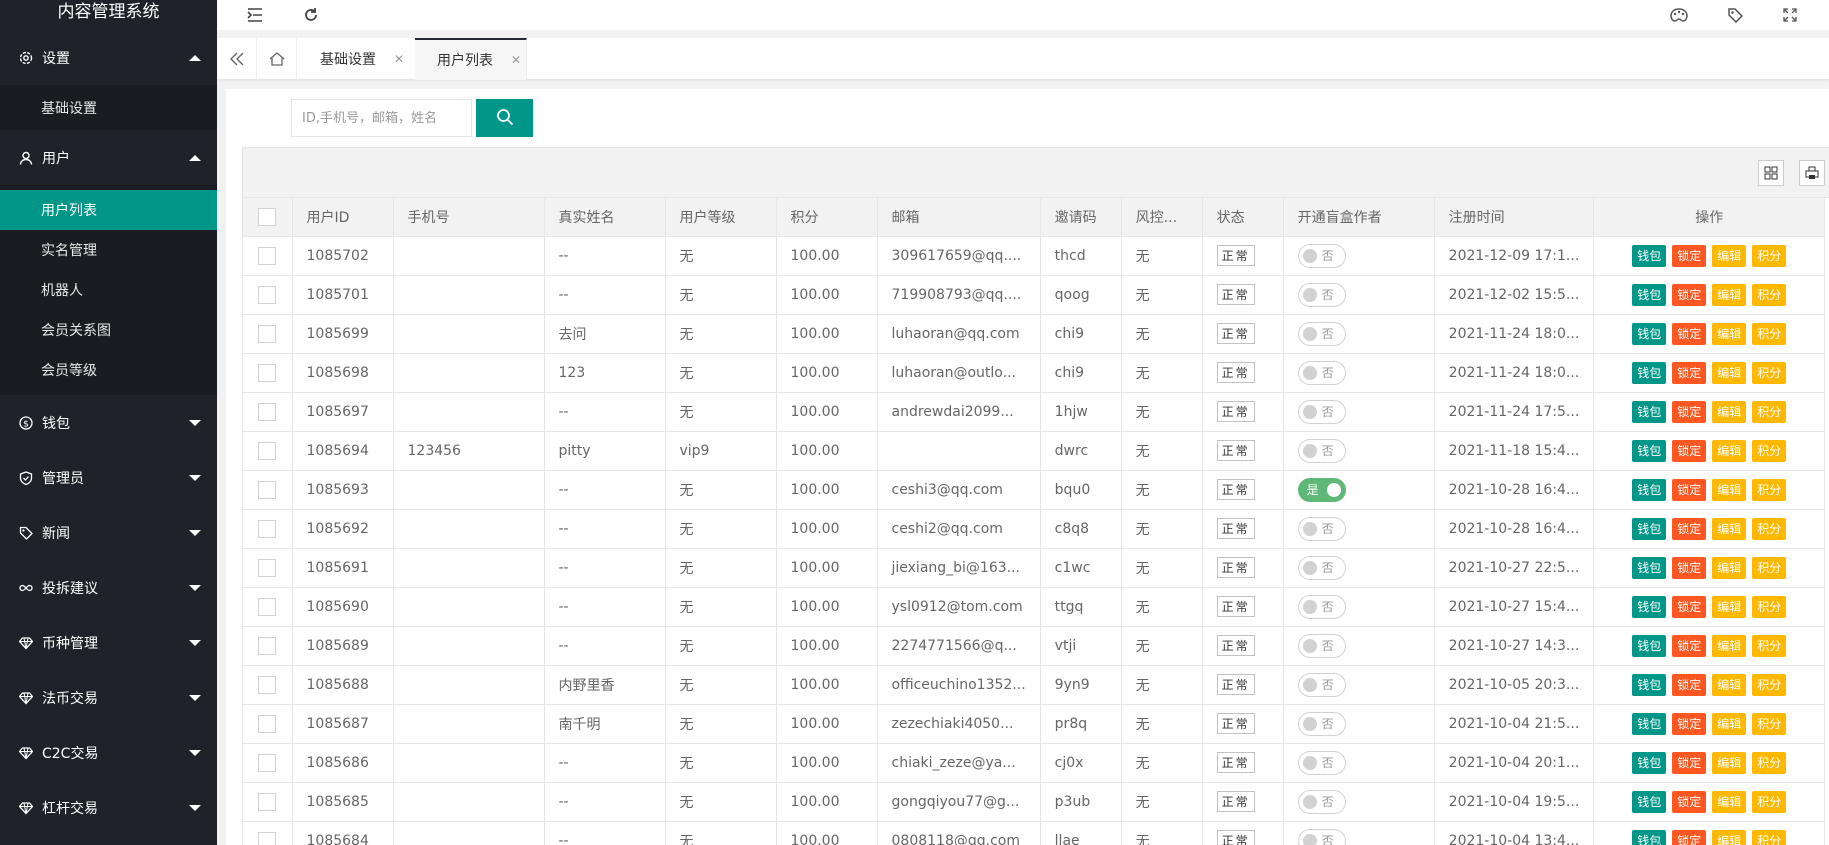 This screenshot has height=845, width=1829. What do you see at coordinates (108, 57) in the screenshot?
I see `sidebar-group-0: 设置` at bounding box center [108, 57].